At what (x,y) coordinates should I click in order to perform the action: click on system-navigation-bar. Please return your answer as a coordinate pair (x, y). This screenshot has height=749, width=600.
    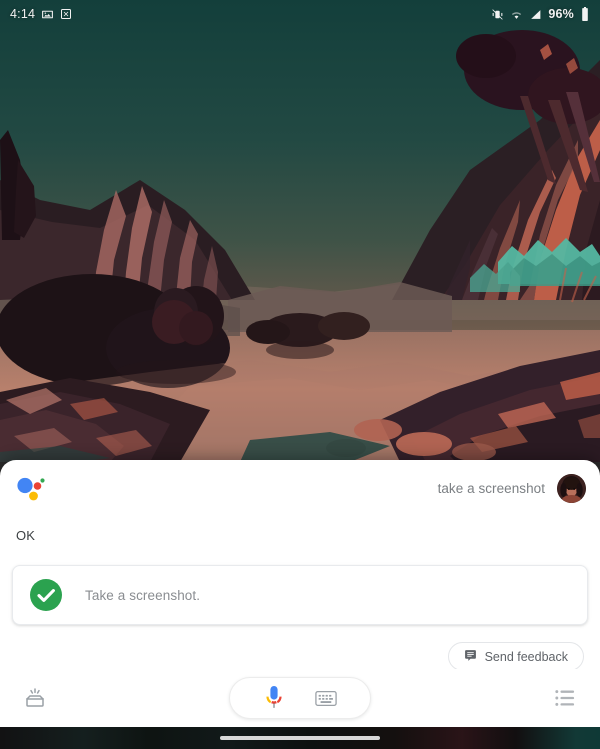
    Looking at the image, I should click on (300, 738).